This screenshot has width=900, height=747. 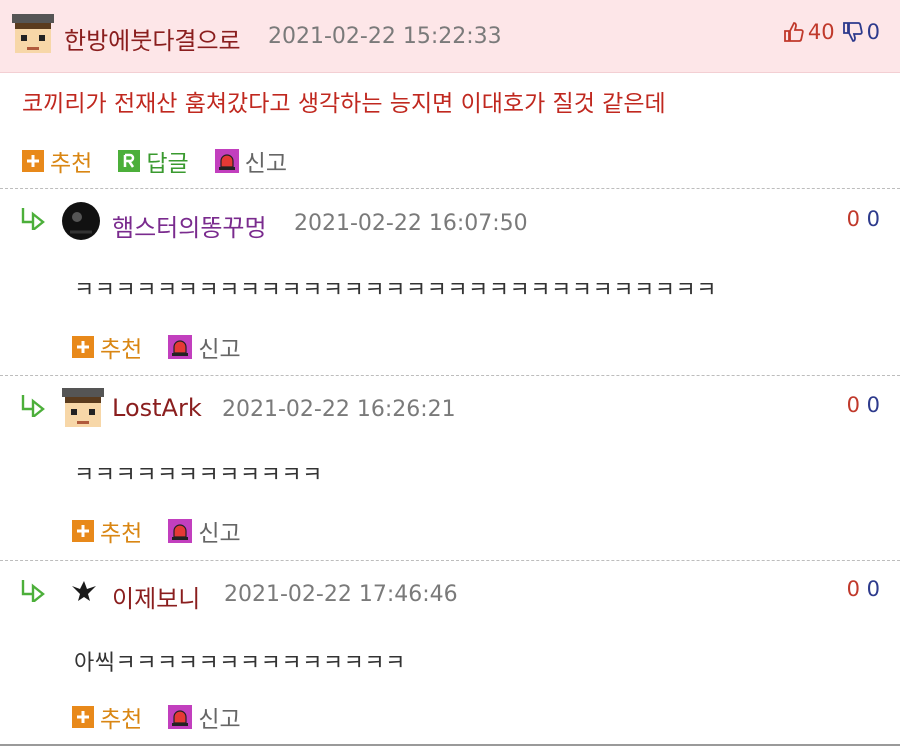 I want to click on comment-author: 한방에붓다결으로, so click(x=152, y=38).